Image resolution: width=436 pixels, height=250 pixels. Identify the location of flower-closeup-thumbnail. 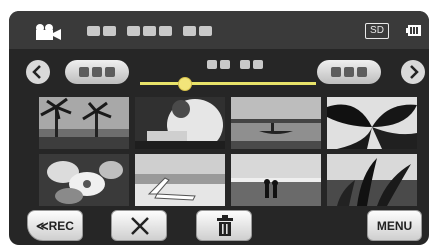
(84, 180).